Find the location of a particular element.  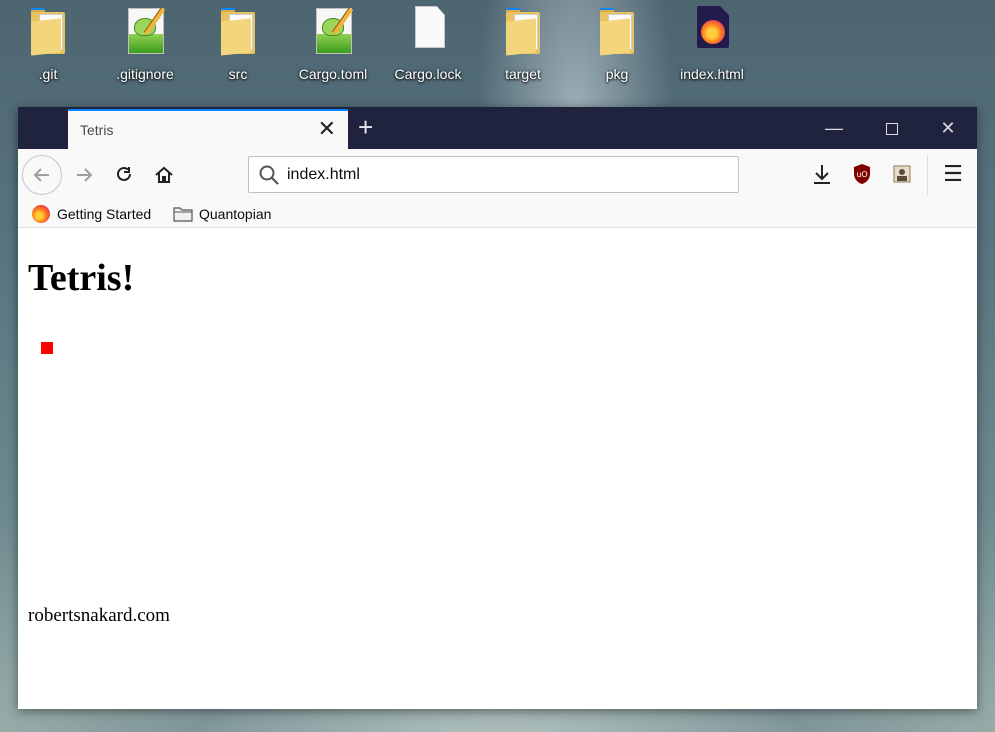

search-icon is located at coordinates (269, 175).